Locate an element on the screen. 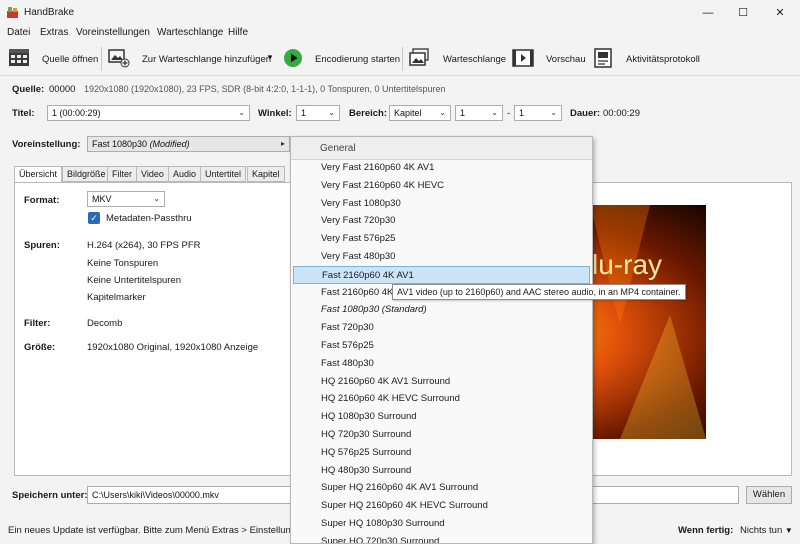  track-item: Kapitelmarker is located at coordinates (116, 297).